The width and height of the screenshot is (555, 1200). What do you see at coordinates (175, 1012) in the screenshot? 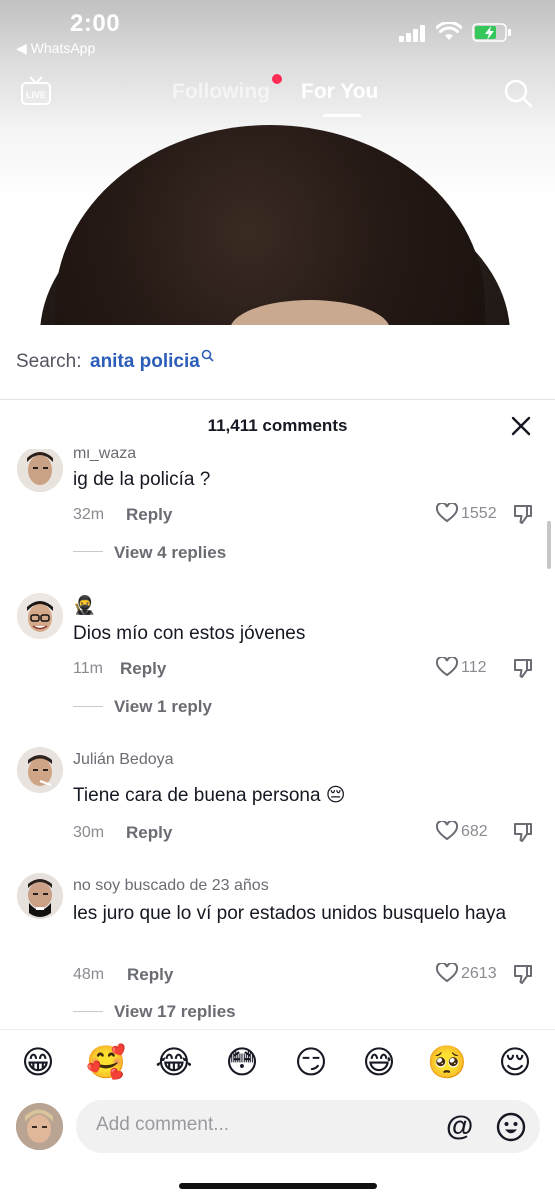
I see `view-replies-link: View 17 replies` at bounding box center [175, 1012].